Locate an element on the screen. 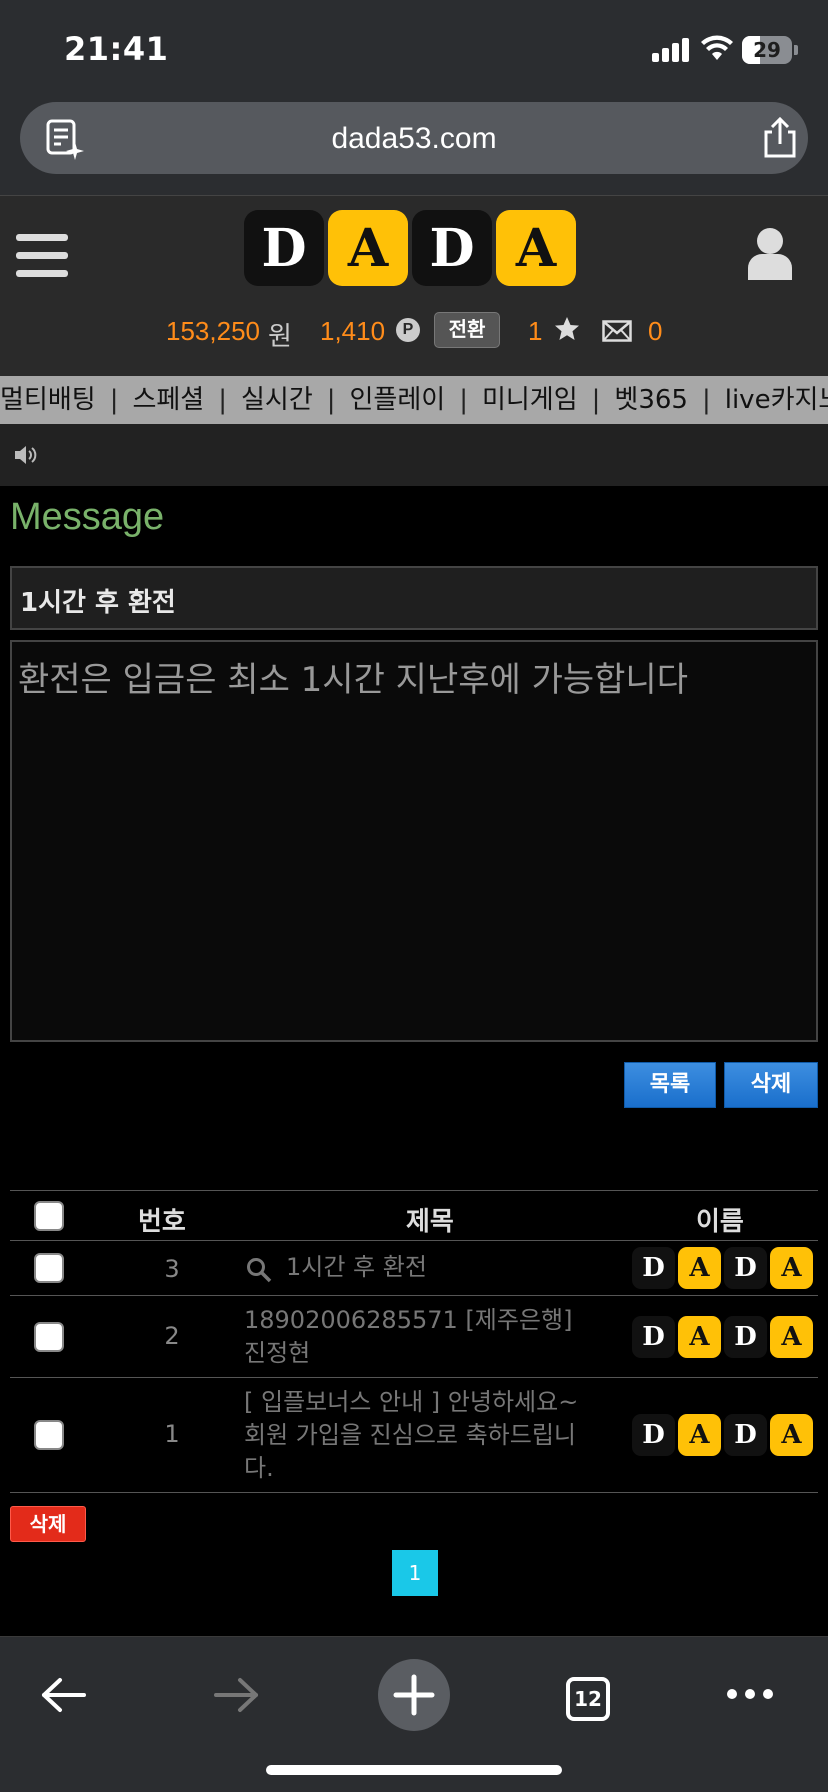 Image resolution: width=828 pixels, height=1792 pixels. nav-item-live-casino: live카지노 is located at coordinates (776, 400).